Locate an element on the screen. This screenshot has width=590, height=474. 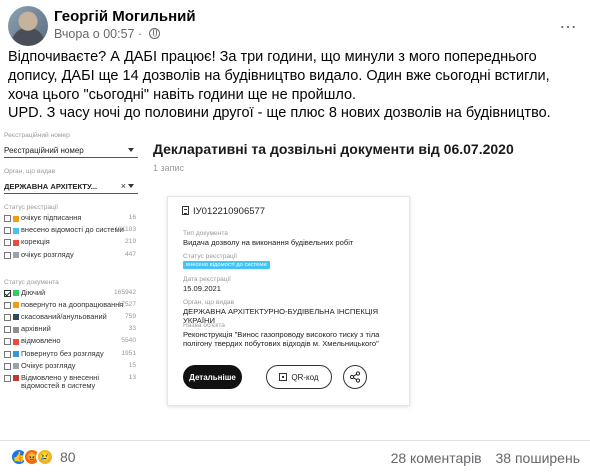
clear-icon: × is located at coordinates (123, 186).